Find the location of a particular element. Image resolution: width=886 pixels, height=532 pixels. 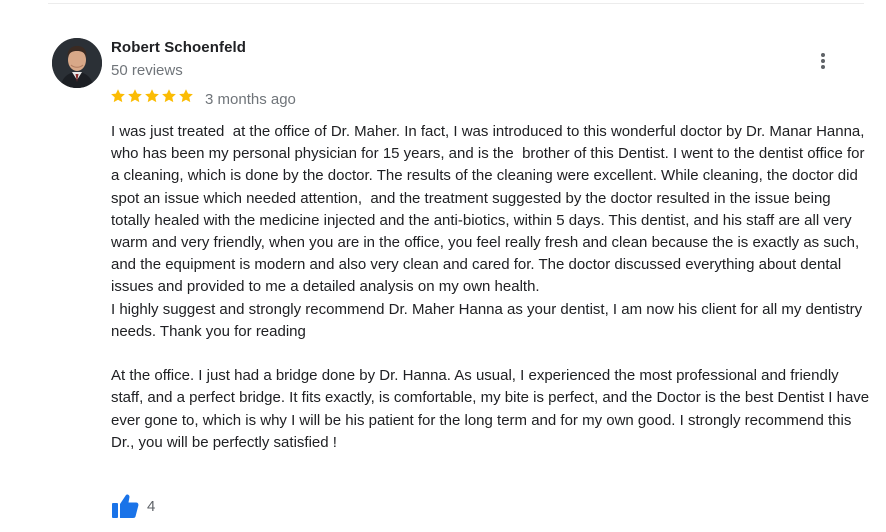

avatar is located at coordinates (77, 63).